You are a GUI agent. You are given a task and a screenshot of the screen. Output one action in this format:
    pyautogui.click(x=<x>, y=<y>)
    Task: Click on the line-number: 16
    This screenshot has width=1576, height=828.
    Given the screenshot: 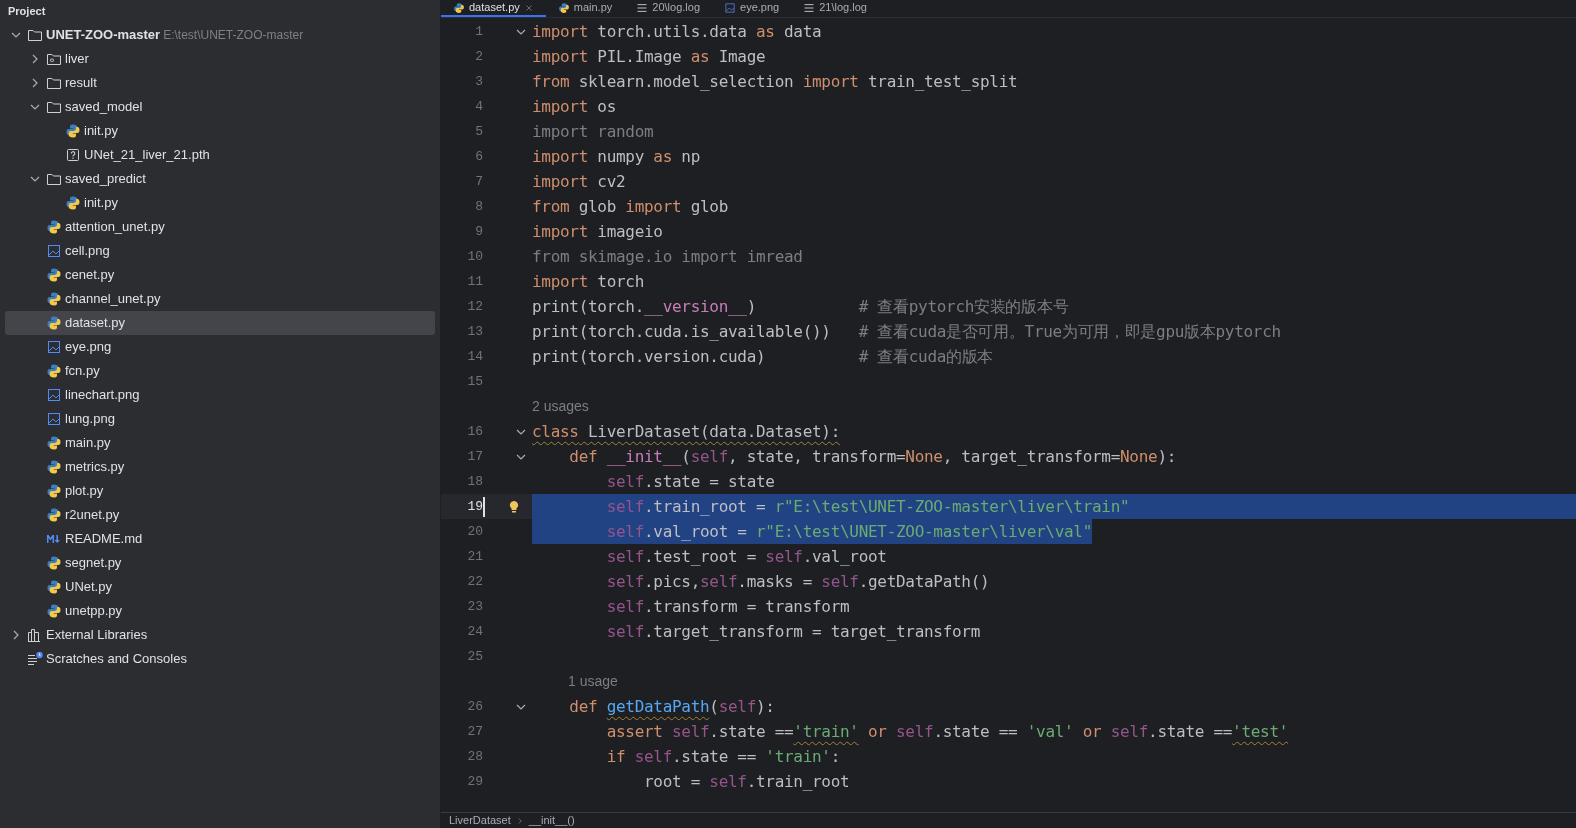 What is the action you would take?
    pyautogui.click(x=474, y=431)
    